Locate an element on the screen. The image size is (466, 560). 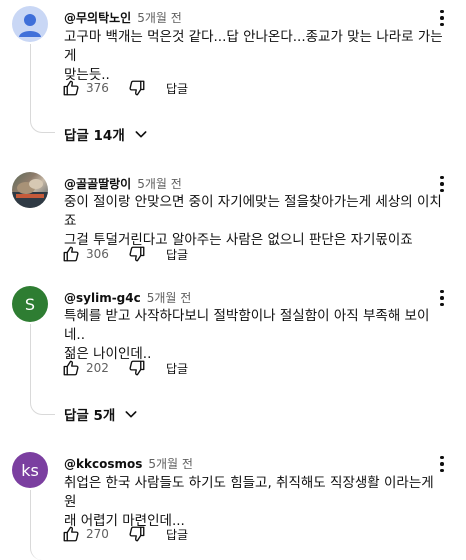
author-name: @kkcosmos is located at coordinates (103, 464).